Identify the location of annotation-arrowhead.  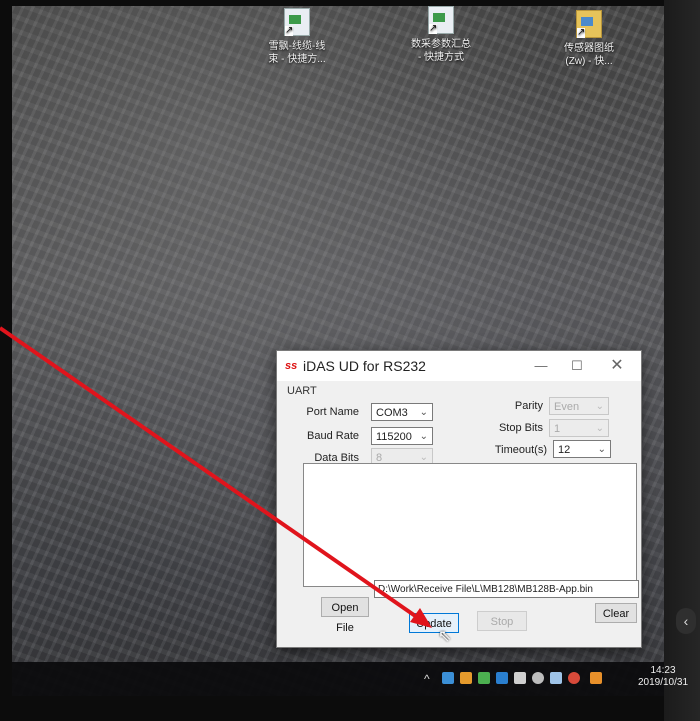
(421, 618).